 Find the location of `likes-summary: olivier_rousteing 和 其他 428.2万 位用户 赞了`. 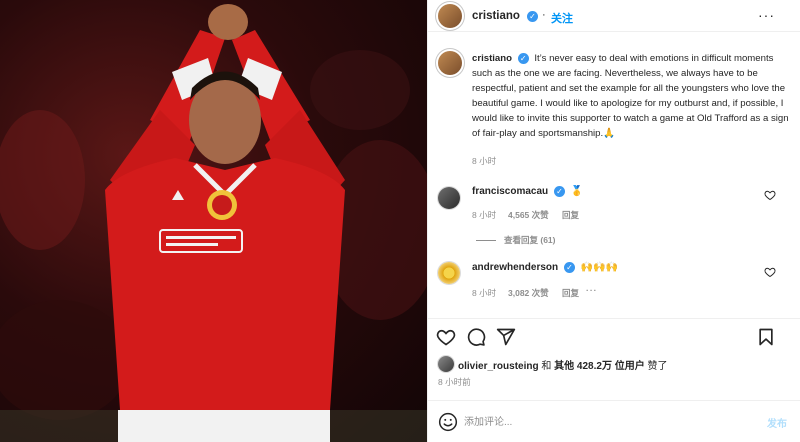

likes-summary: olivier_rousteing 和 其他 428.2万 位用户 赞了 is located at coordinates (614, 363).